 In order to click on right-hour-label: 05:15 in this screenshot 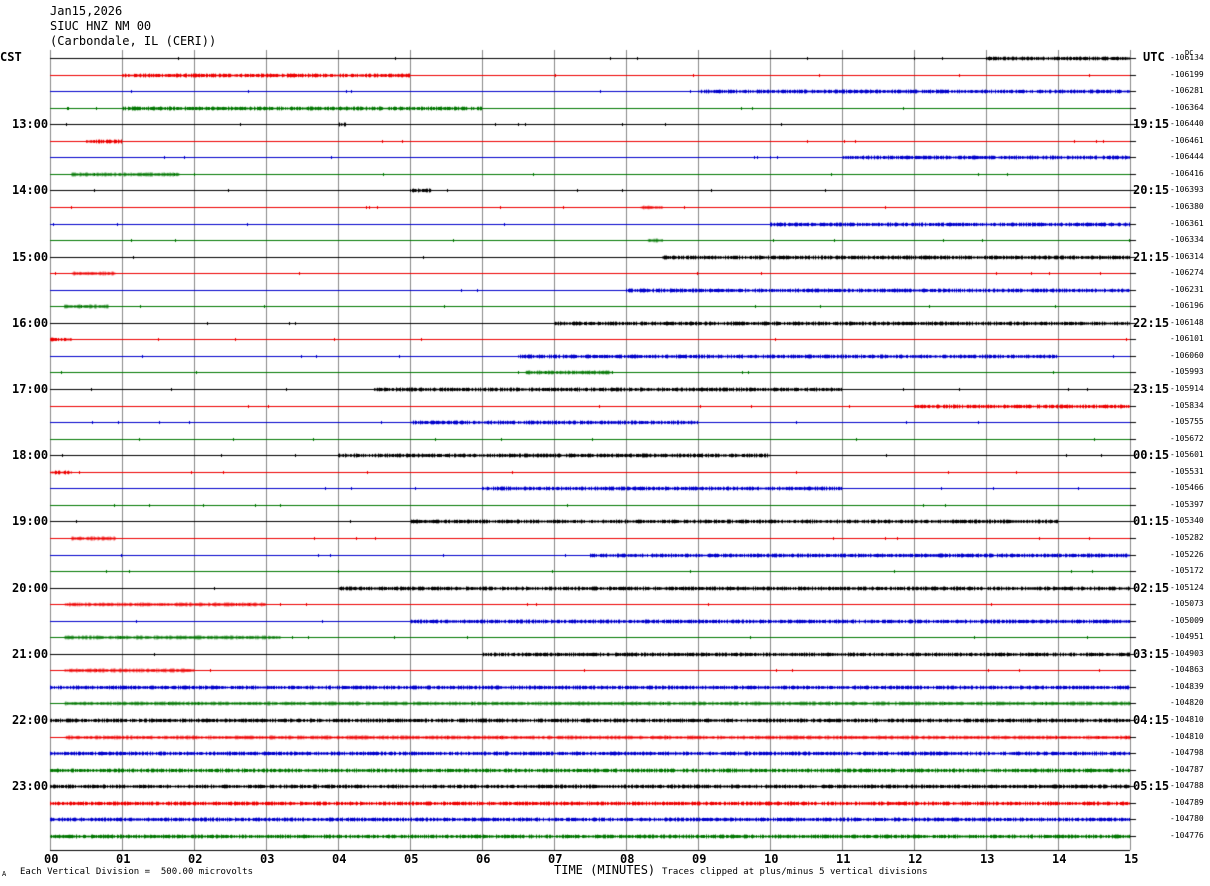, I will do `click(1151, 786)`.